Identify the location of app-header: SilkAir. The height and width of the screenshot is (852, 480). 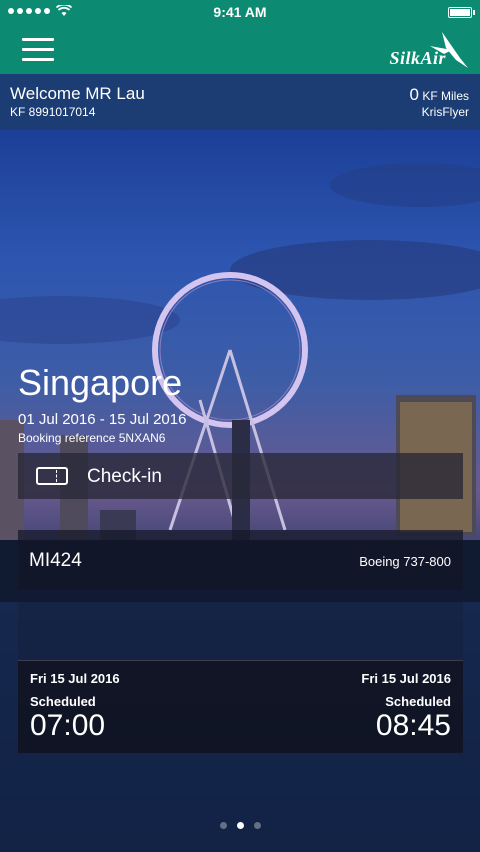
(240, 50).